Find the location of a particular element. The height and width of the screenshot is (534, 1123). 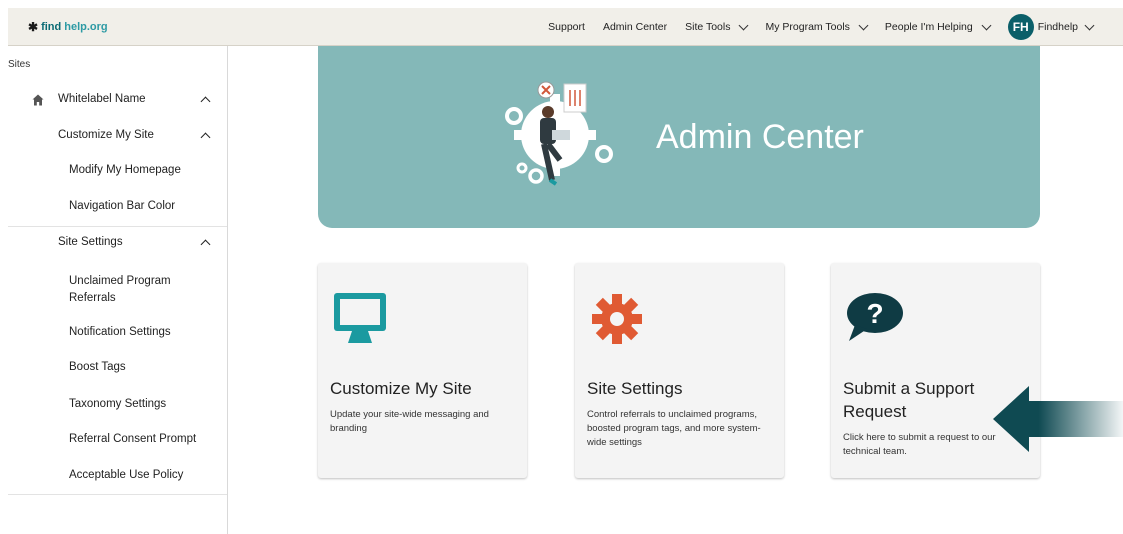

logo-prefix: find is located at coordinates (51, 27).